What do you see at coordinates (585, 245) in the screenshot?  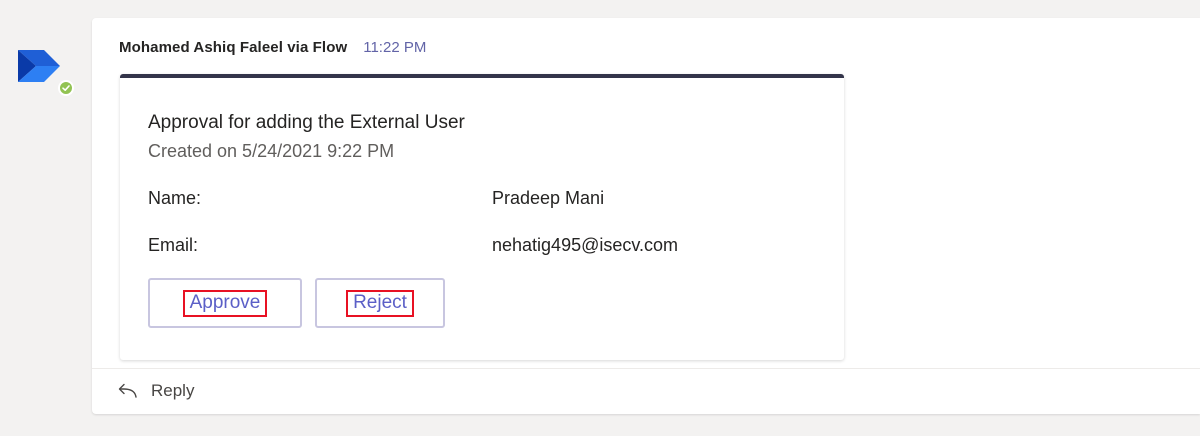 I see `email-value: nehatig495@isecv.com` at bounding box center [585, 245].